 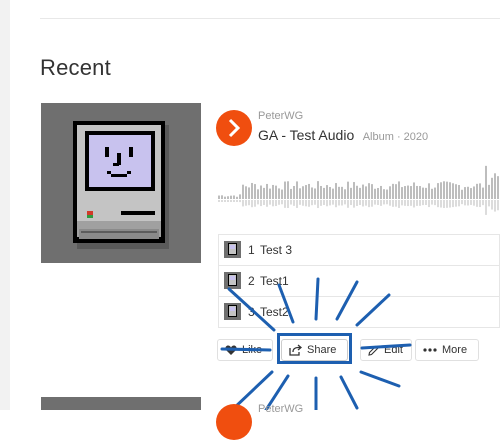 I want to click on next-artist-name: PeterWG, so click(x=280, y=409).